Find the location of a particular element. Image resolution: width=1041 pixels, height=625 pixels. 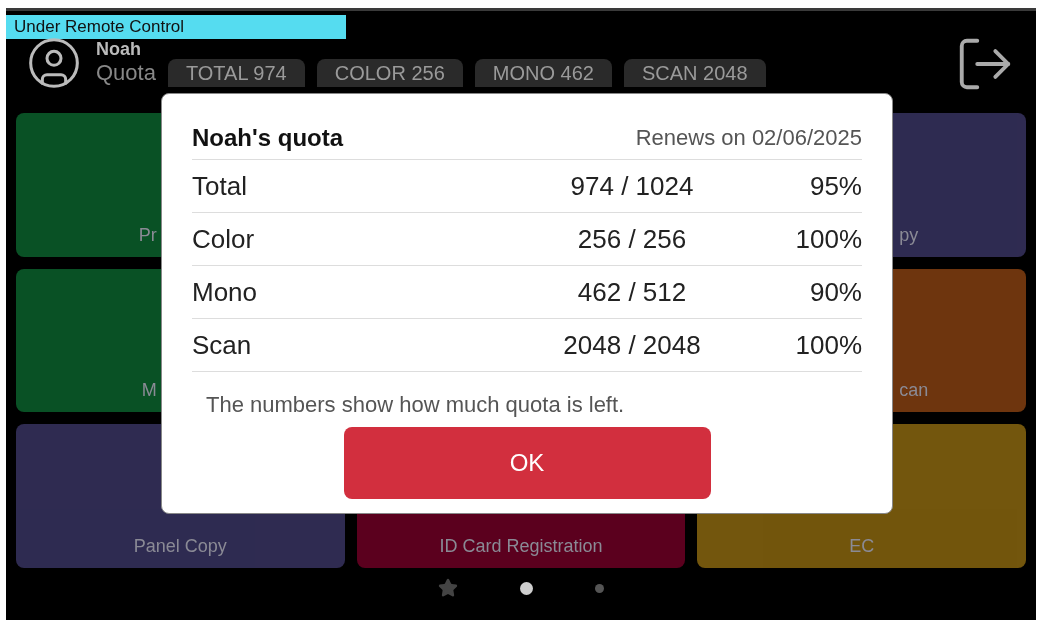

remote-control-banner: Under Remote Control is located at coordinates (176, 27).